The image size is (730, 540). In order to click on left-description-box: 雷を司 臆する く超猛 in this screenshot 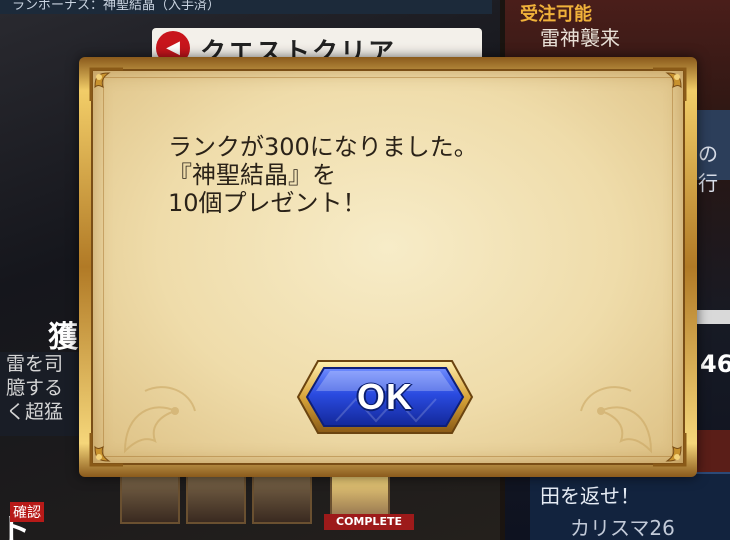, I will do `click(40, 394)`.